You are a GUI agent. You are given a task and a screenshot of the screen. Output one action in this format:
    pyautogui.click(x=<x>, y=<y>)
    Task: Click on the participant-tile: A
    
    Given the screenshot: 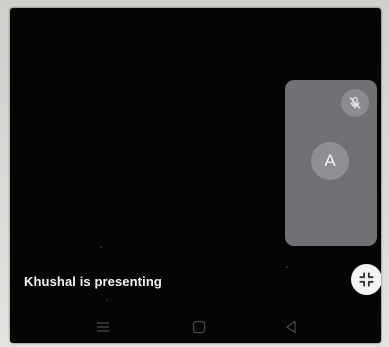 What is the action you would take?
    pyautogui.click(x=331, y=163)
    